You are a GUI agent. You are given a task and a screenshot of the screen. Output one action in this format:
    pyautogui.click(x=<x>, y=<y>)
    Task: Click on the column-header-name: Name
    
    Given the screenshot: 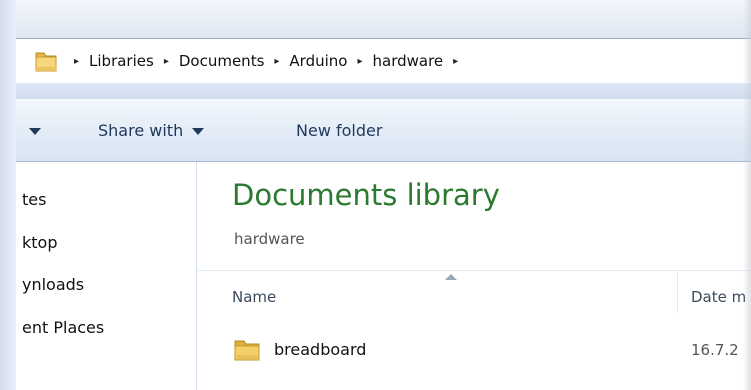 What is the action you would take?
    pyautogui.click(x=254, y=297)
    